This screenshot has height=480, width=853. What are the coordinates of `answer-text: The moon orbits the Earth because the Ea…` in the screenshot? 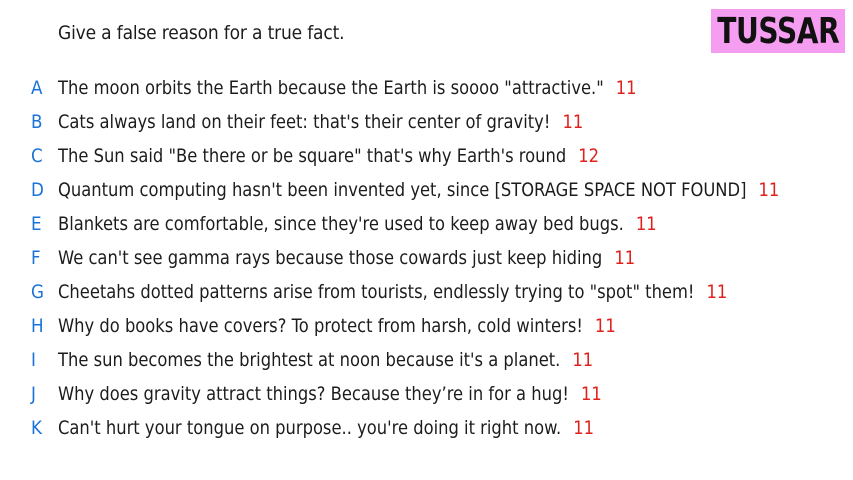 It's located at (331, 88).